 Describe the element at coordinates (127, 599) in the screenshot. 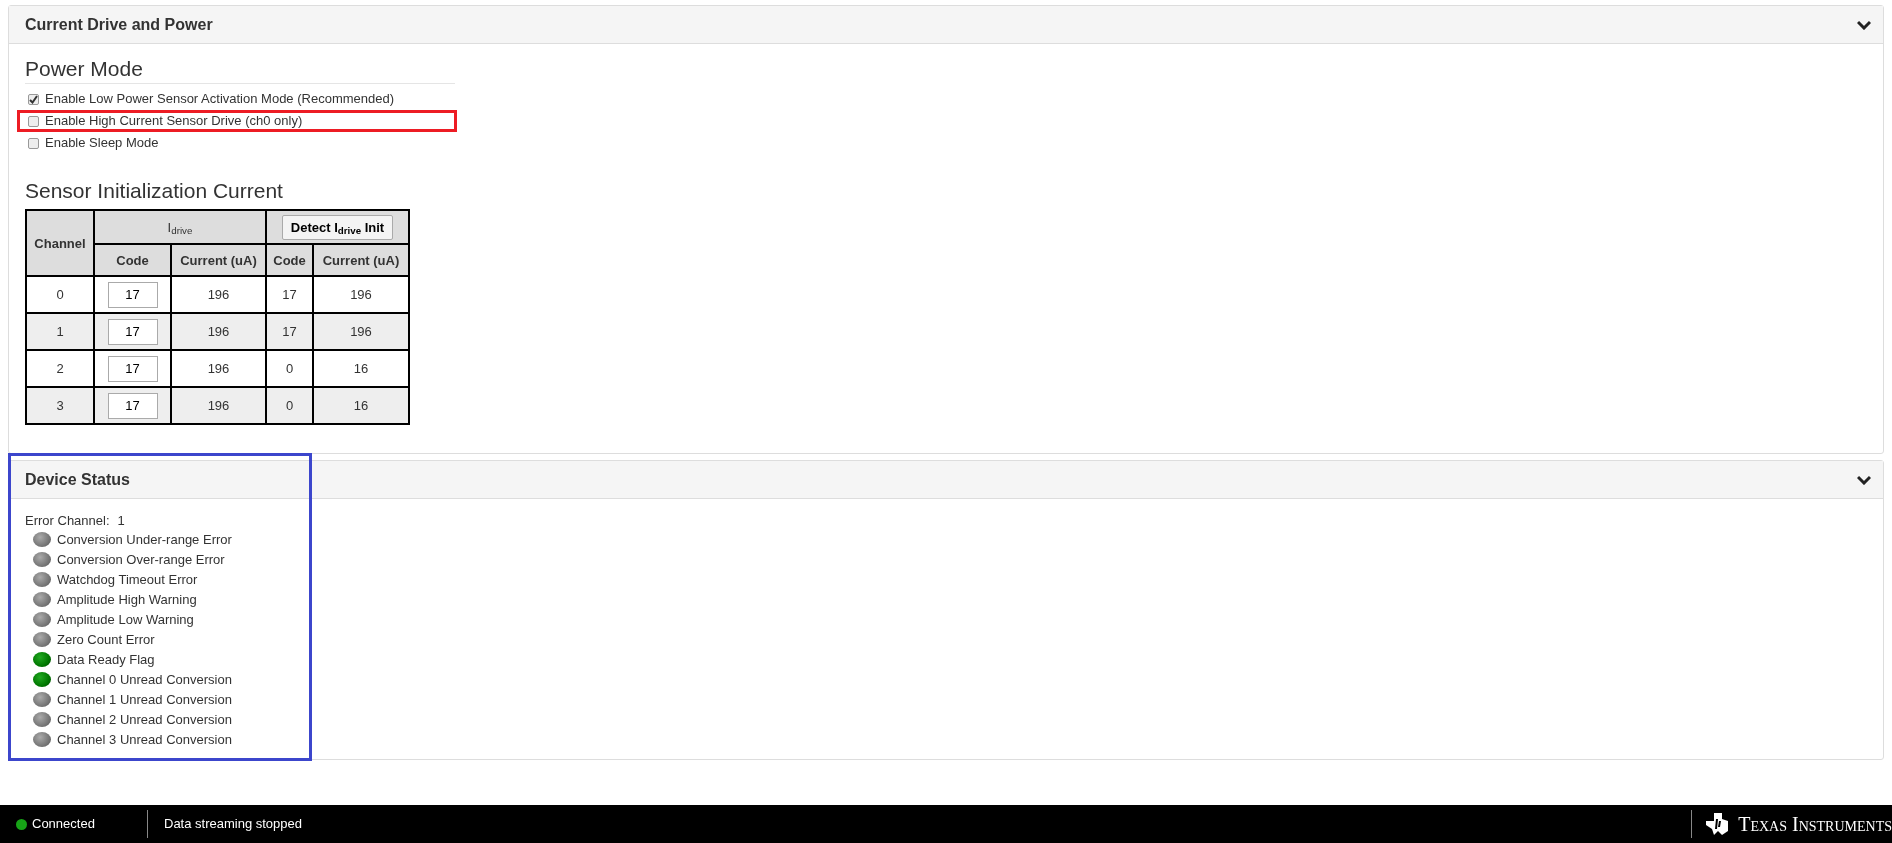

I see `status-label: Amplitude High Warning` at that location.